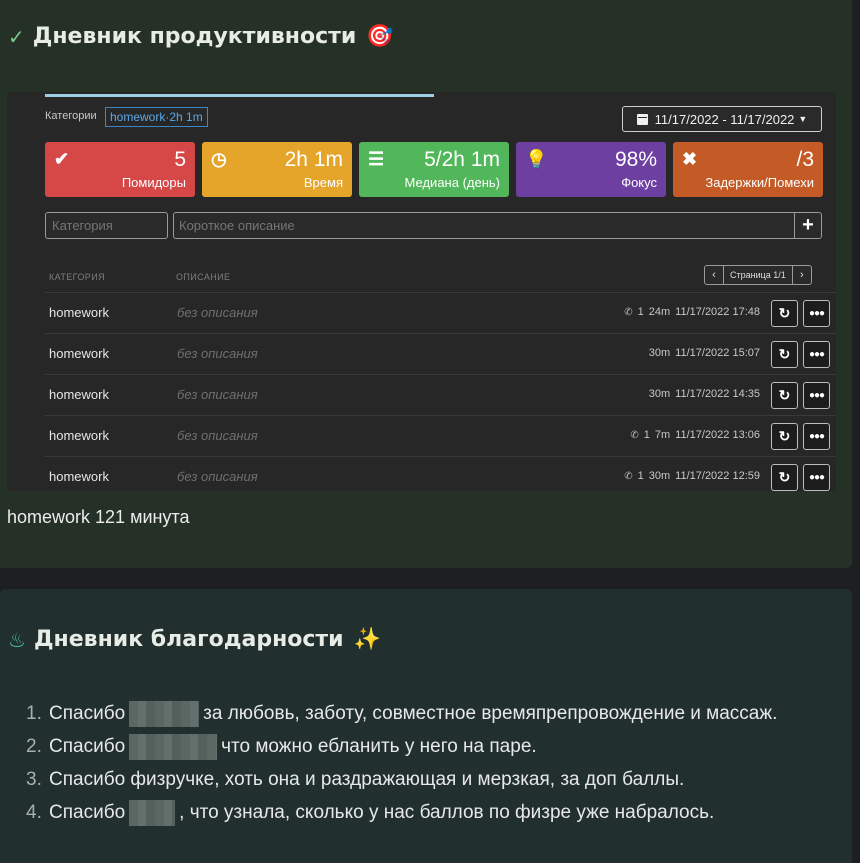 The width and height of the screenshot is (860, 863). What do you see at coordinates (536, 159) in the screenshot?
I see `lightbulb-icon: 💡` at bounding box center [536, 159].